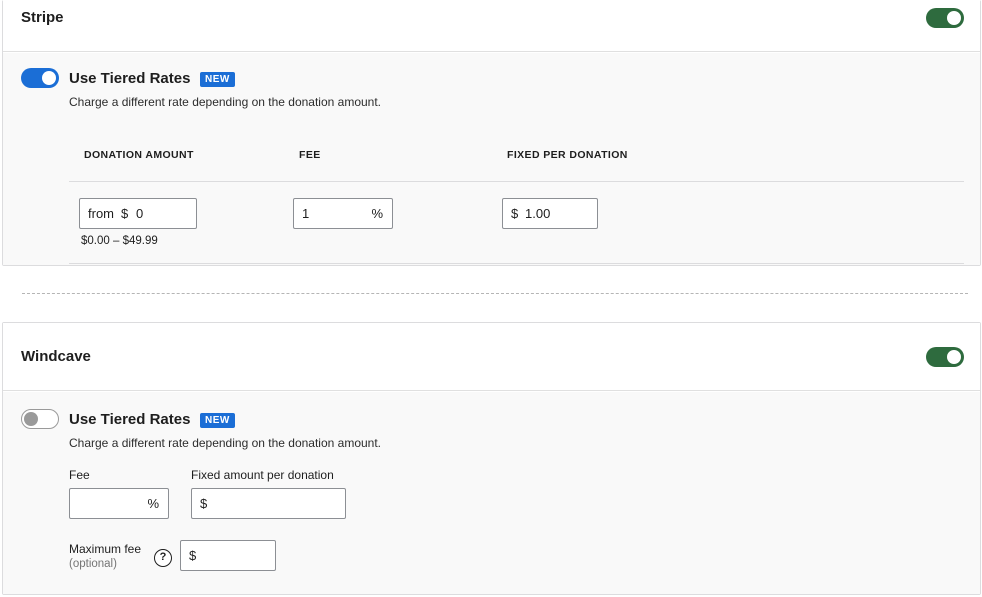 This screenshot has width=982, height=597. Describe the element at coordinates (139, 155) in the screenshot. I see `column-header-donation-amount: DONATION AMOUNT` at that location.